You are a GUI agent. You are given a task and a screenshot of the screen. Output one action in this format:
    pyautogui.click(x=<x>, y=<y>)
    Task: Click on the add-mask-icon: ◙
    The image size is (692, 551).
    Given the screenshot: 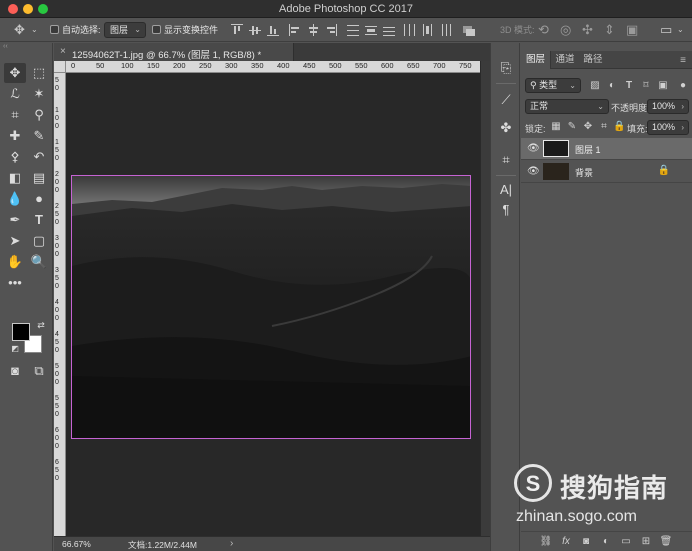 What is the action you would take?
    pyautogui.click(x=586, y=542)
    